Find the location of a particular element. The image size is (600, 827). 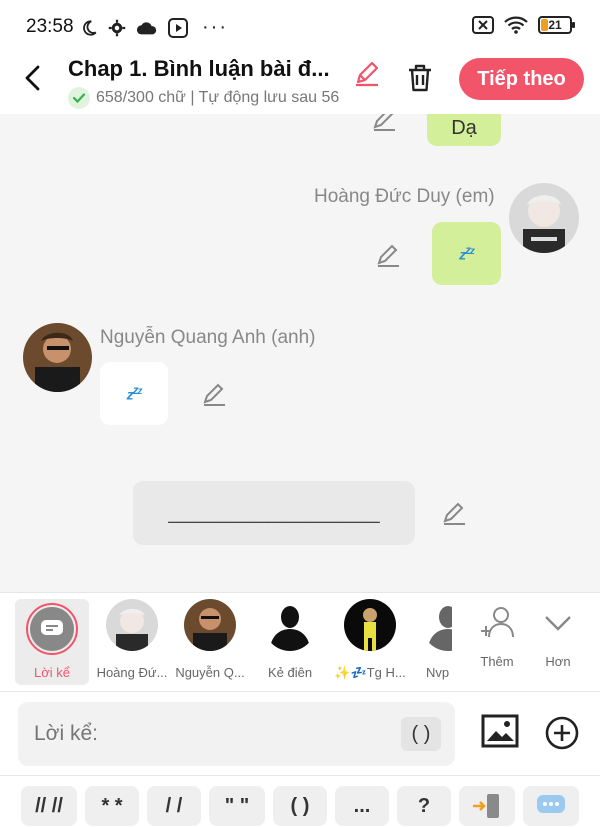

speaker-name: Hoàng Đức Duy (em) is located at coordinates (404, 196).